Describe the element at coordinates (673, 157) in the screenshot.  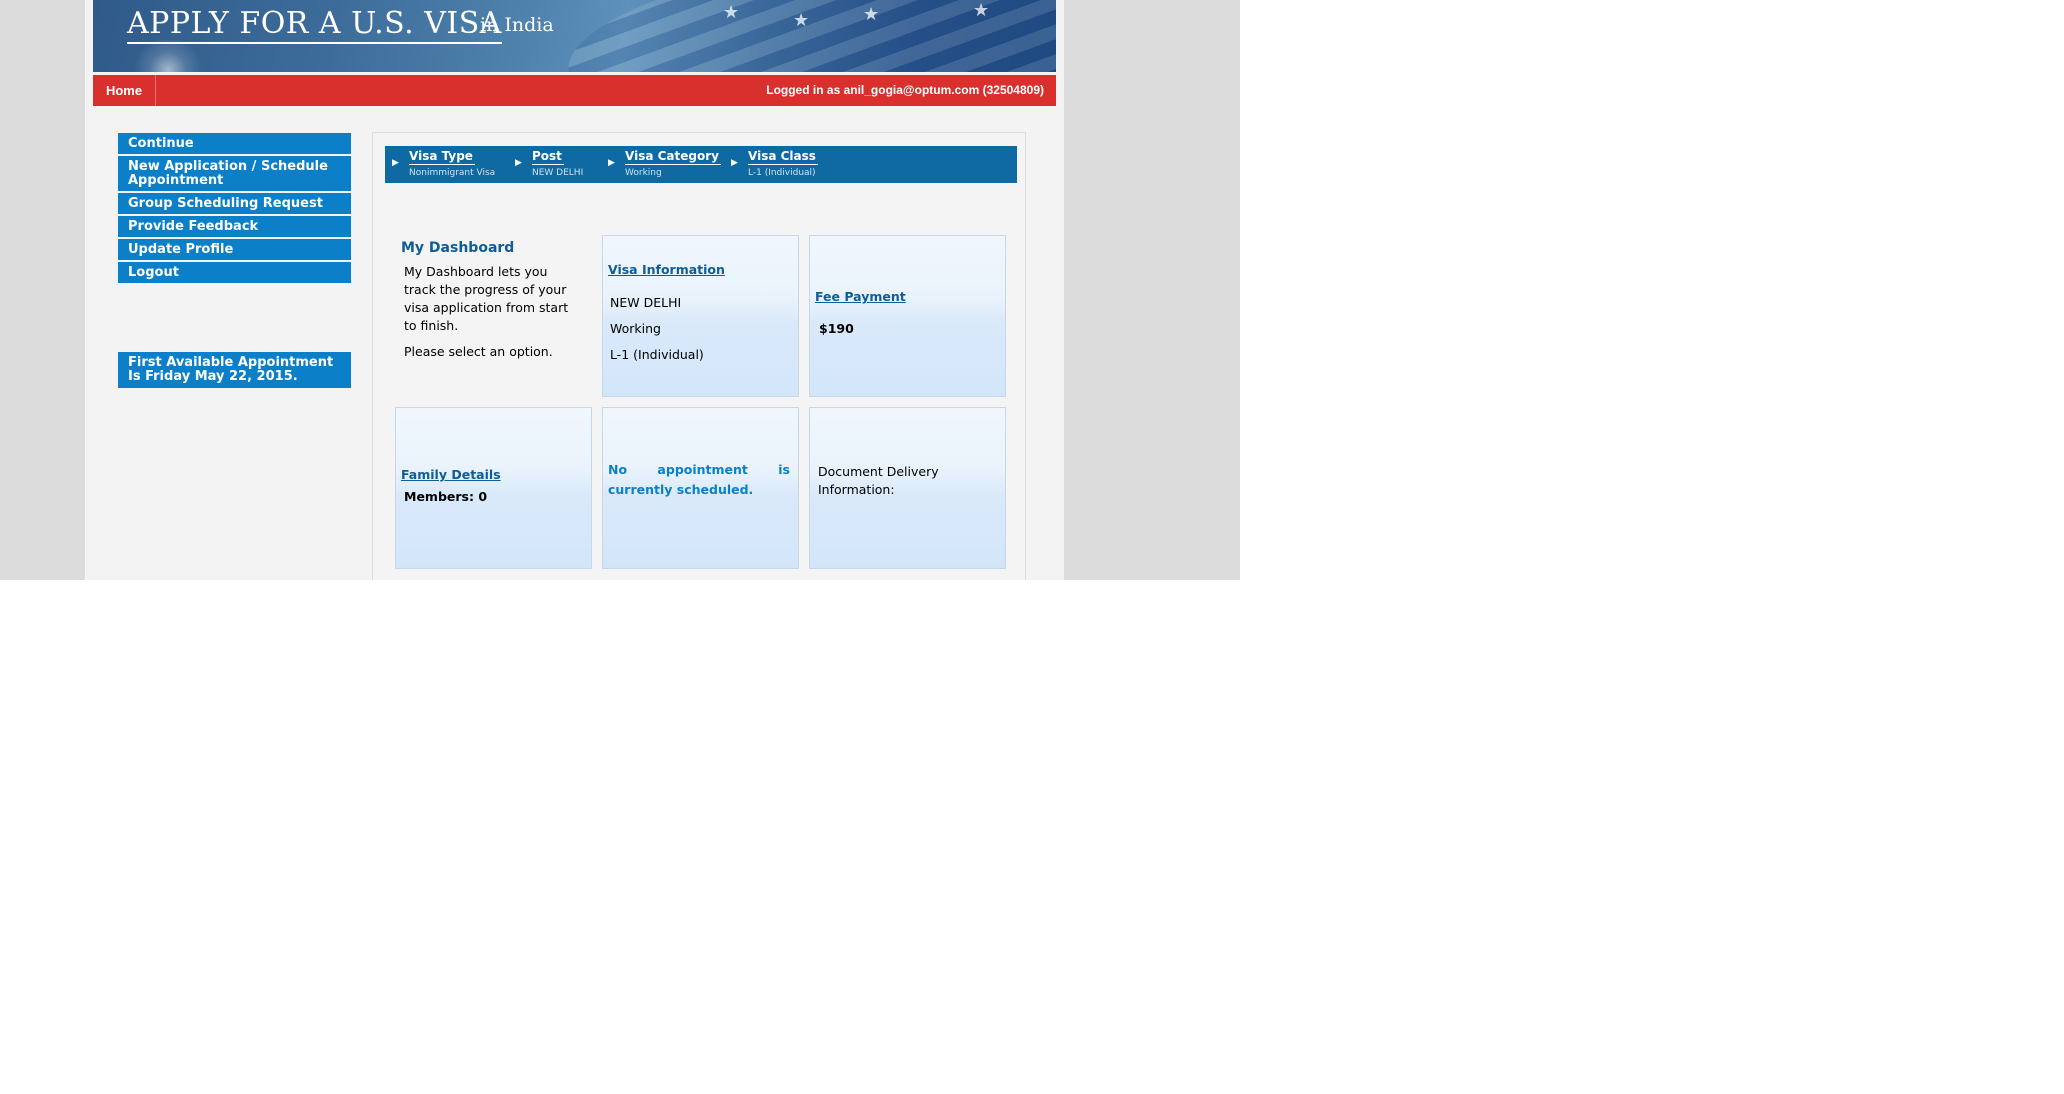
I see `breadcrumb-step-title: Visa Category` at that location.